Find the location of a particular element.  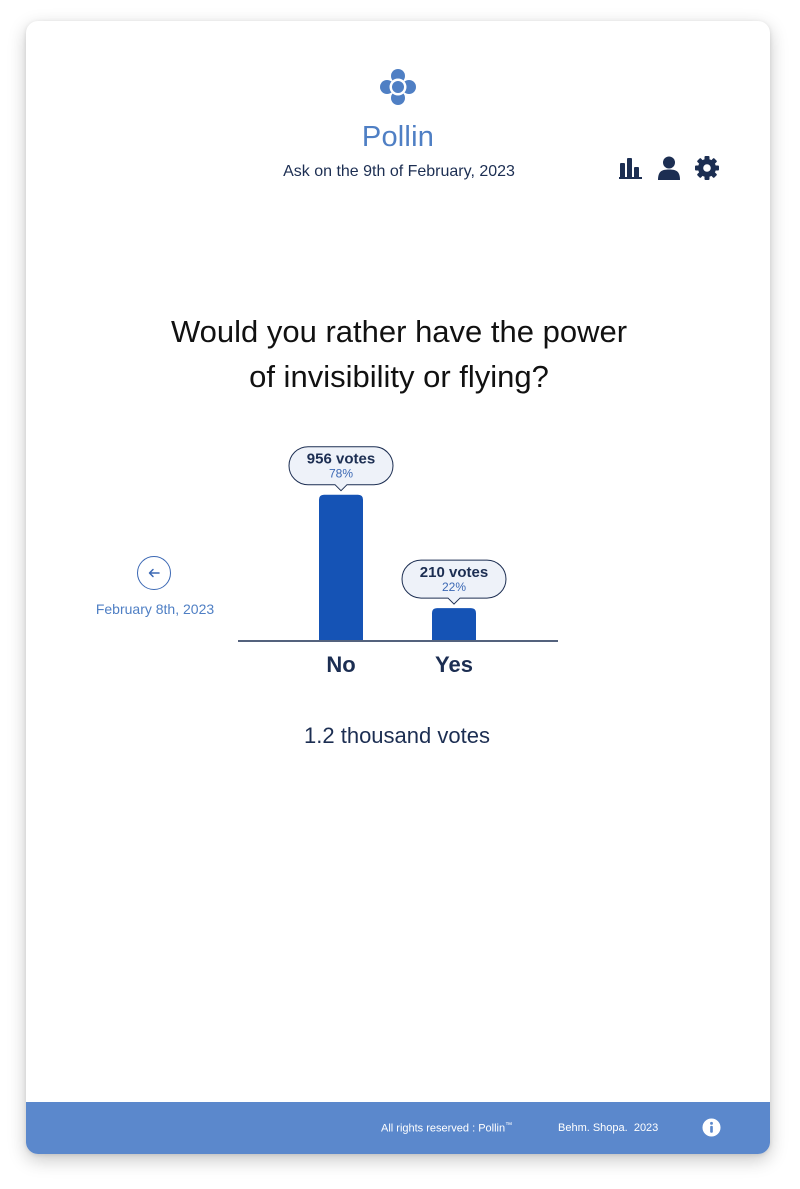

user-icon is located at coordinates (668, 168).